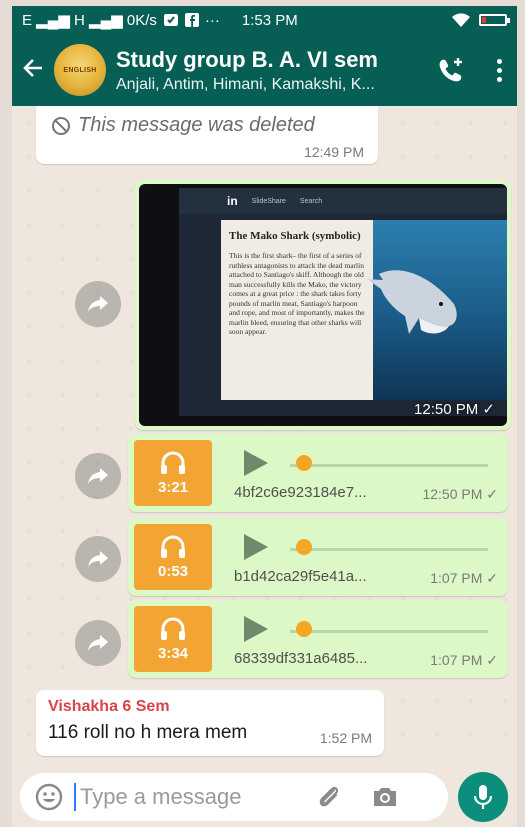  I want to click on audio-thumbnail: 3:21, so click(173, 473).